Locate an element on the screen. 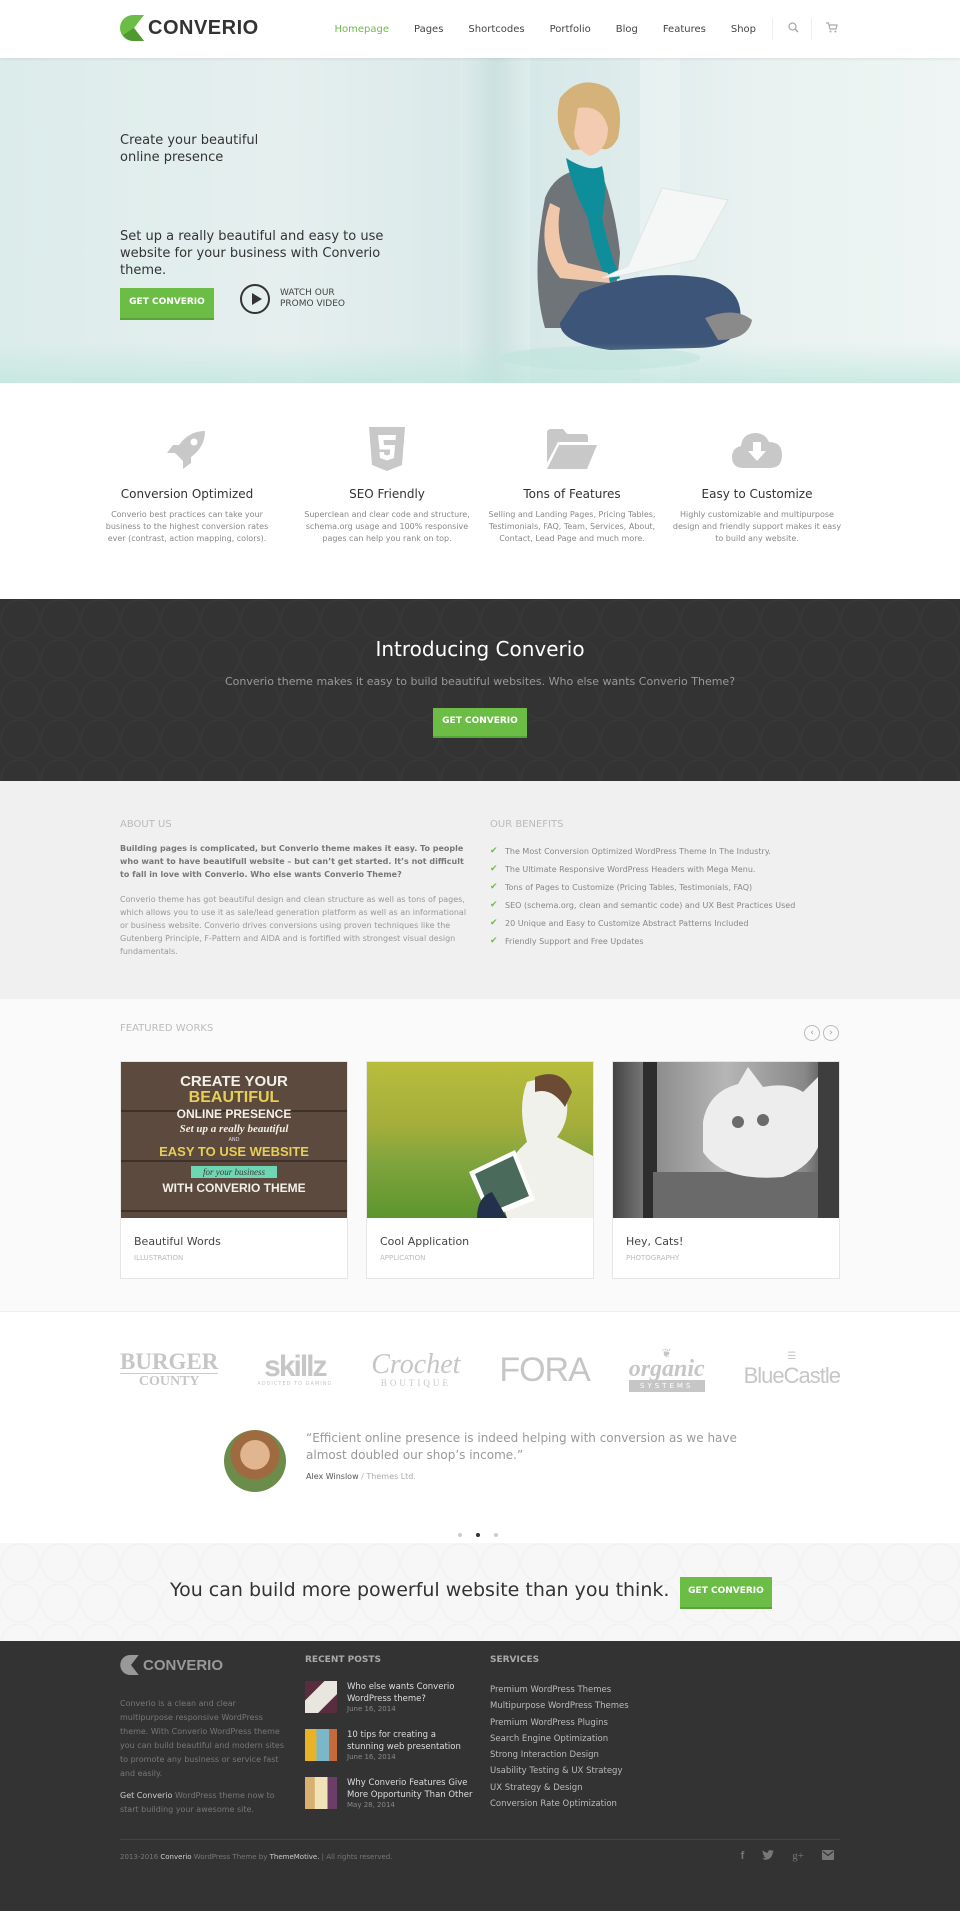 The image size is (960, 1911). twitter-icon is located at coordinates (768, 1856).